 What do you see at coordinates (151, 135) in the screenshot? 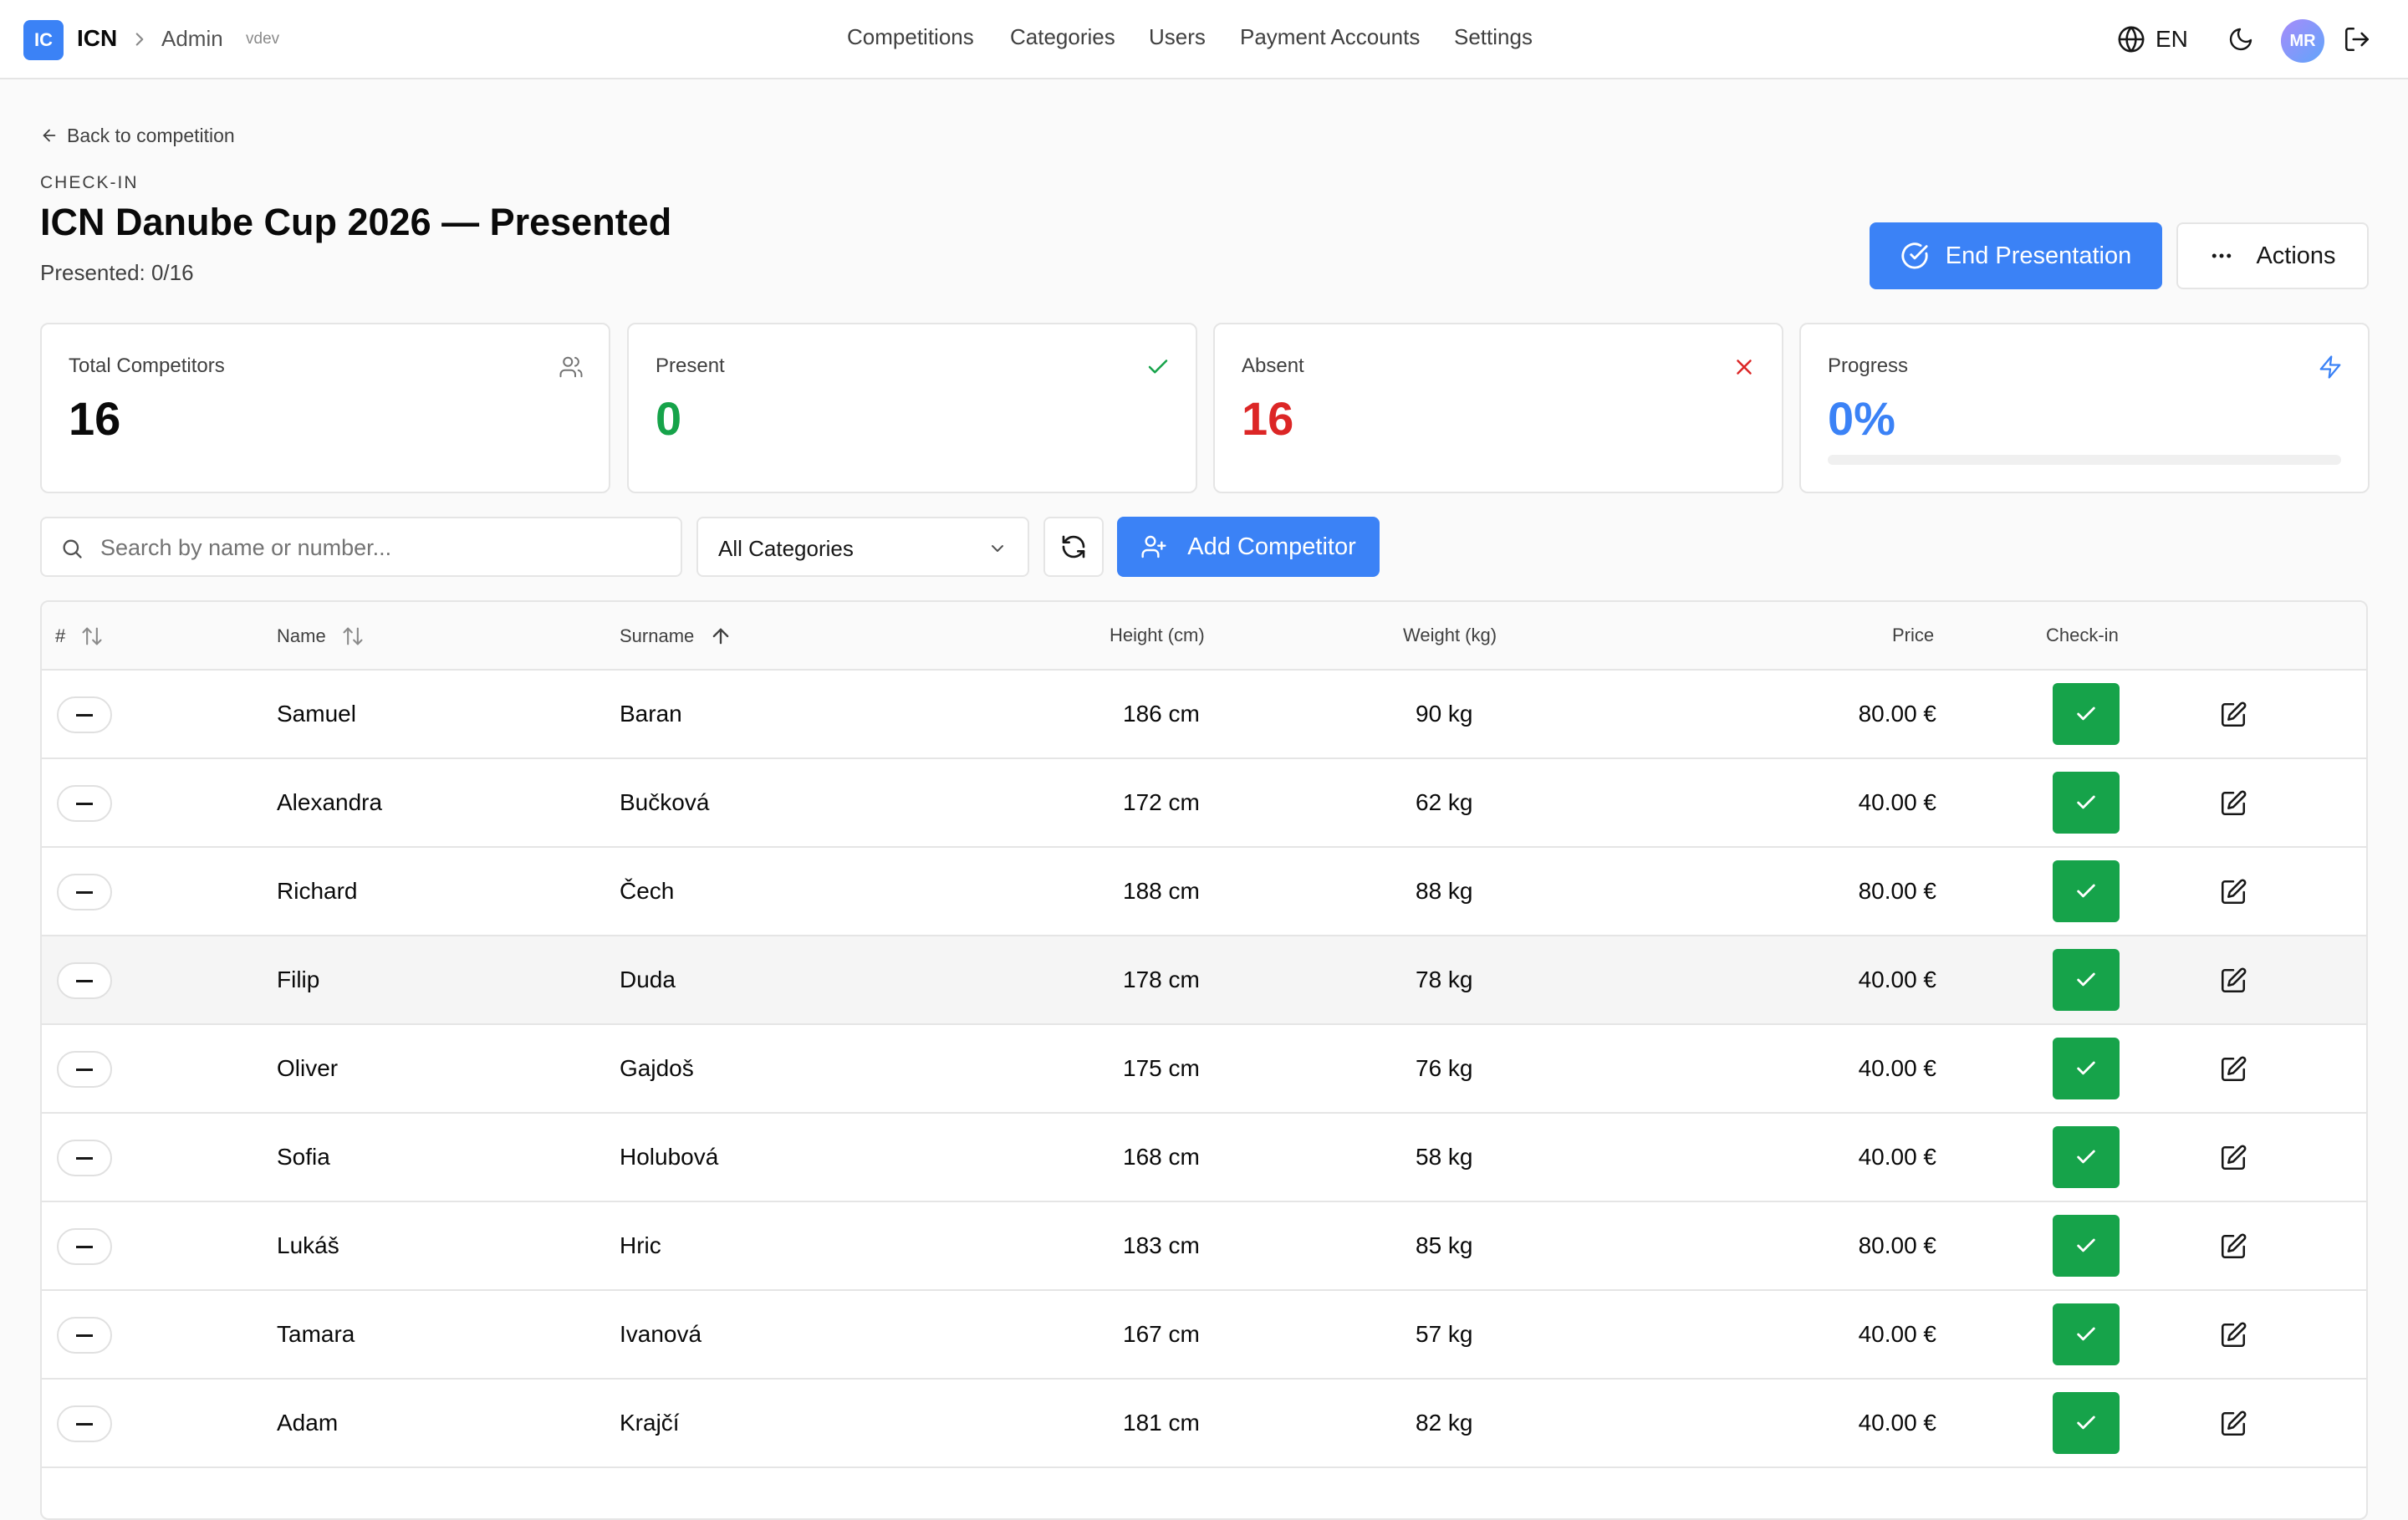
I see `back-link-label: Back to competition` at bounding box center [151, 135].